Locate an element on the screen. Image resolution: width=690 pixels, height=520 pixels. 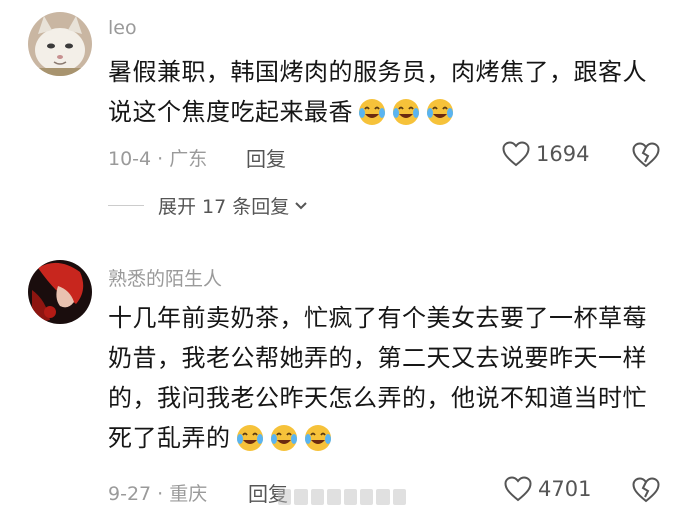
like-button: 1694 is located at coordinates (545, 154).